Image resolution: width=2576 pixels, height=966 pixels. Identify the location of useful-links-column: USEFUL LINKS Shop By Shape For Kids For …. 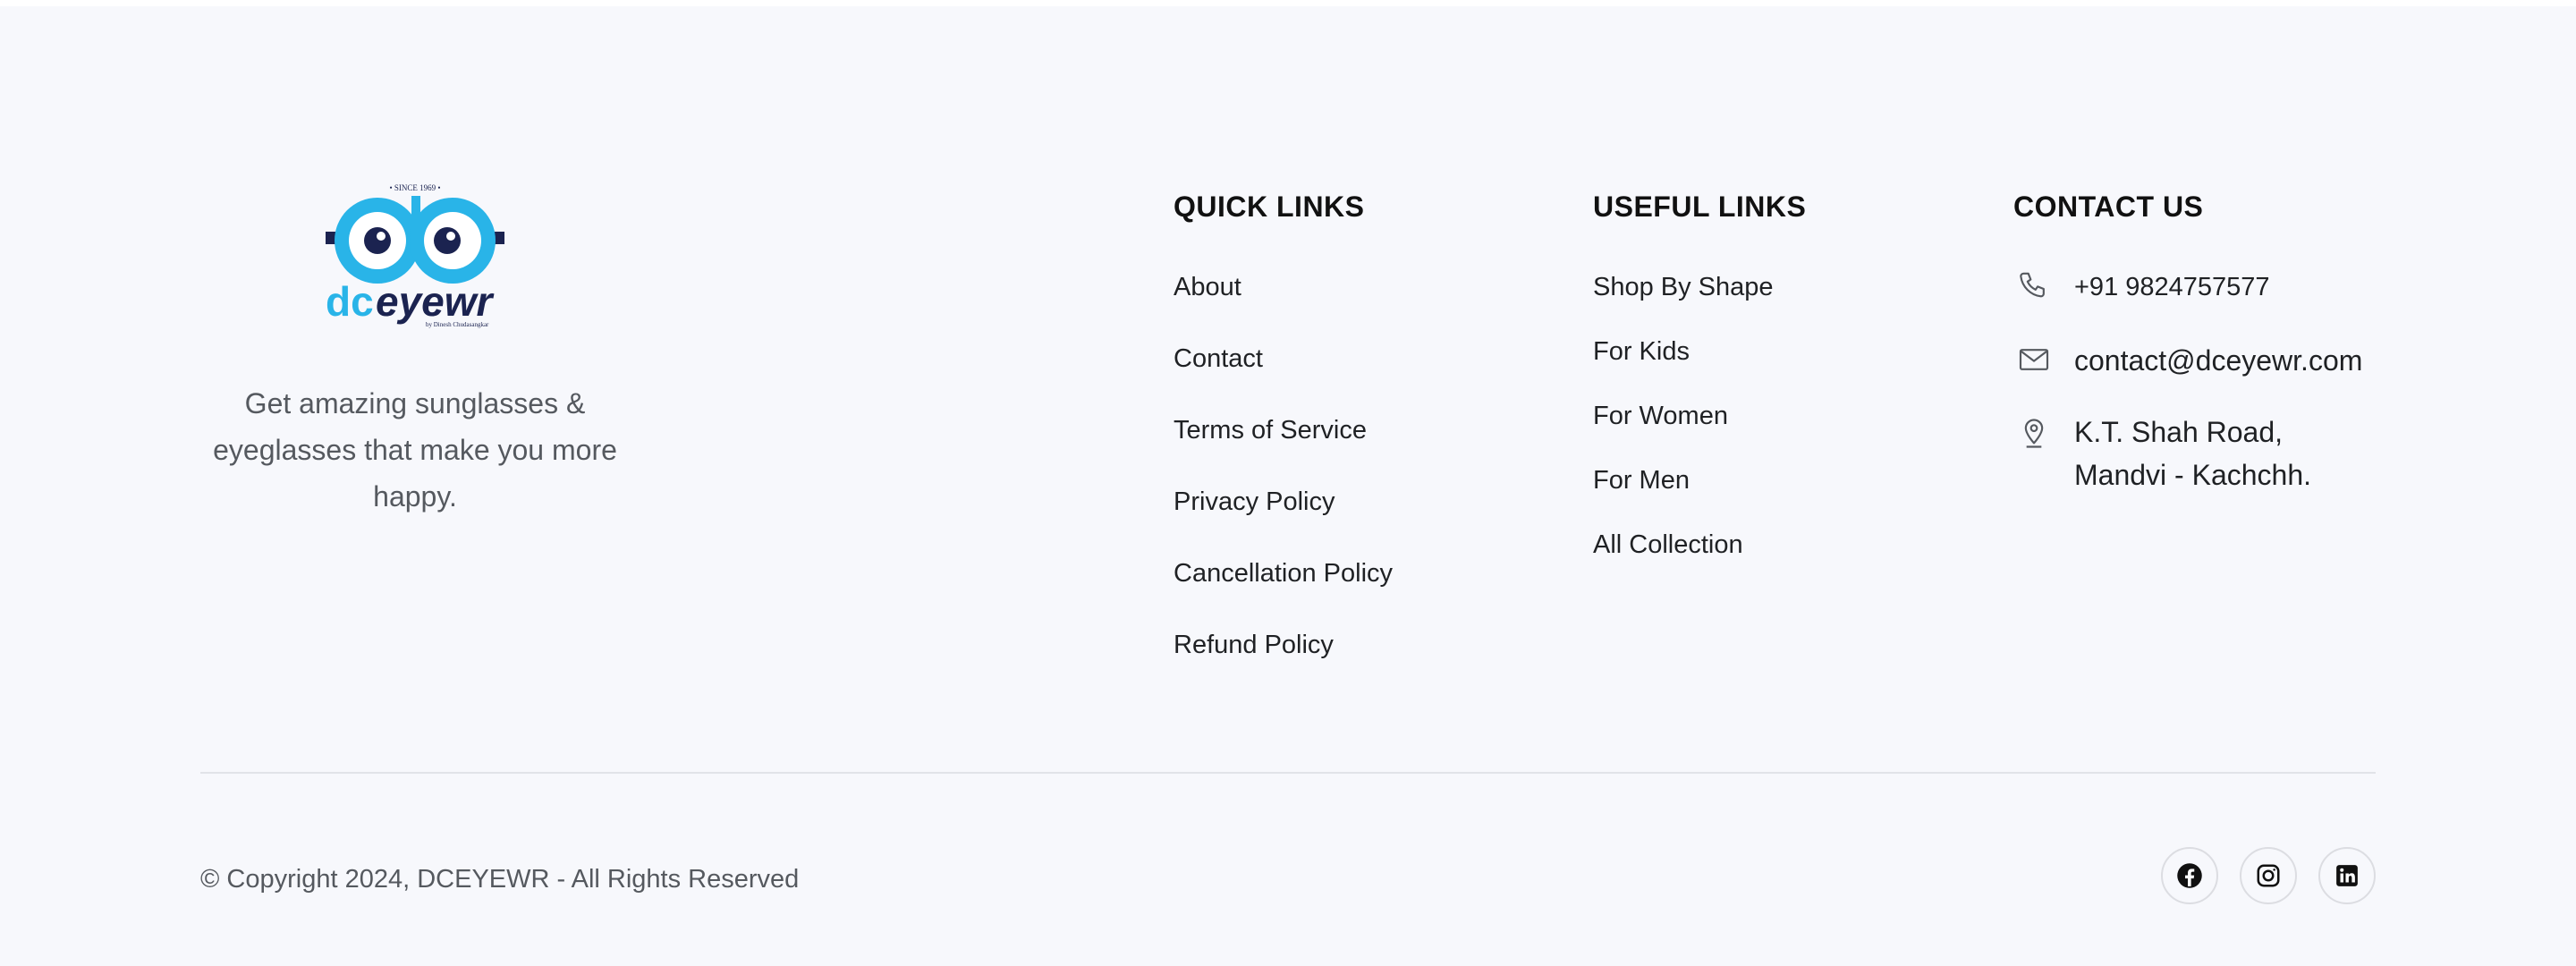
(1700, 372).